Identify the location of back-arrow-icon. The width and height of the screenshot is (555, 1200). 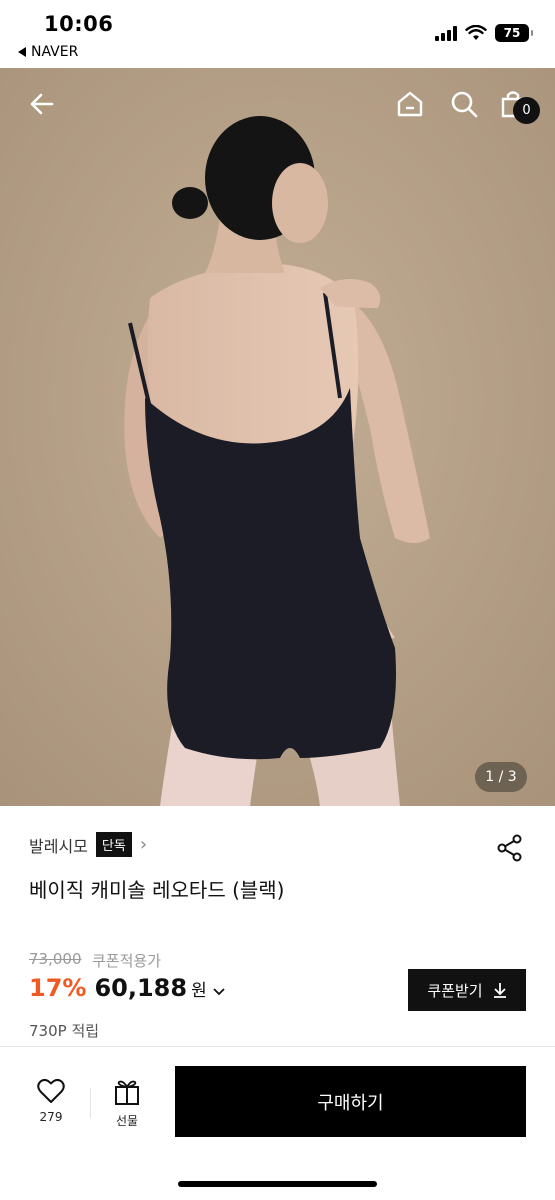
(42, 104).